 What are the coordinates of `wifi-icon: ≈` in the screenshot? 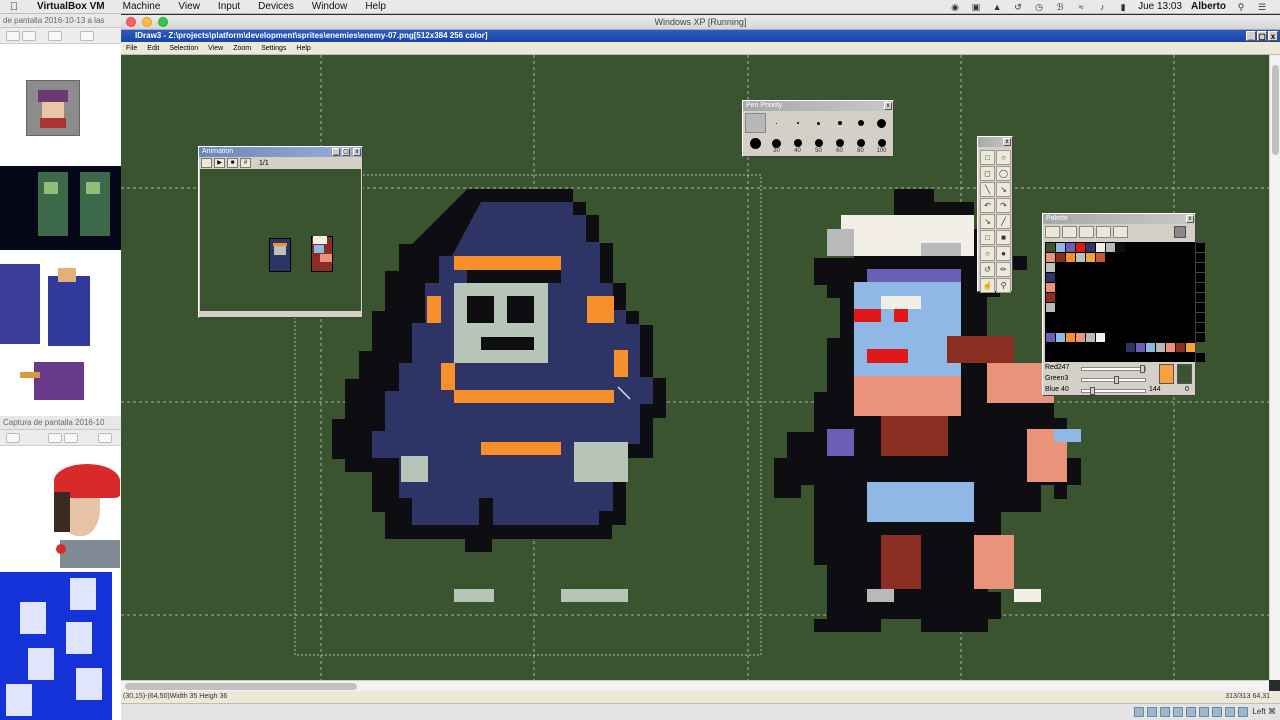 It's located at (1081, 7).